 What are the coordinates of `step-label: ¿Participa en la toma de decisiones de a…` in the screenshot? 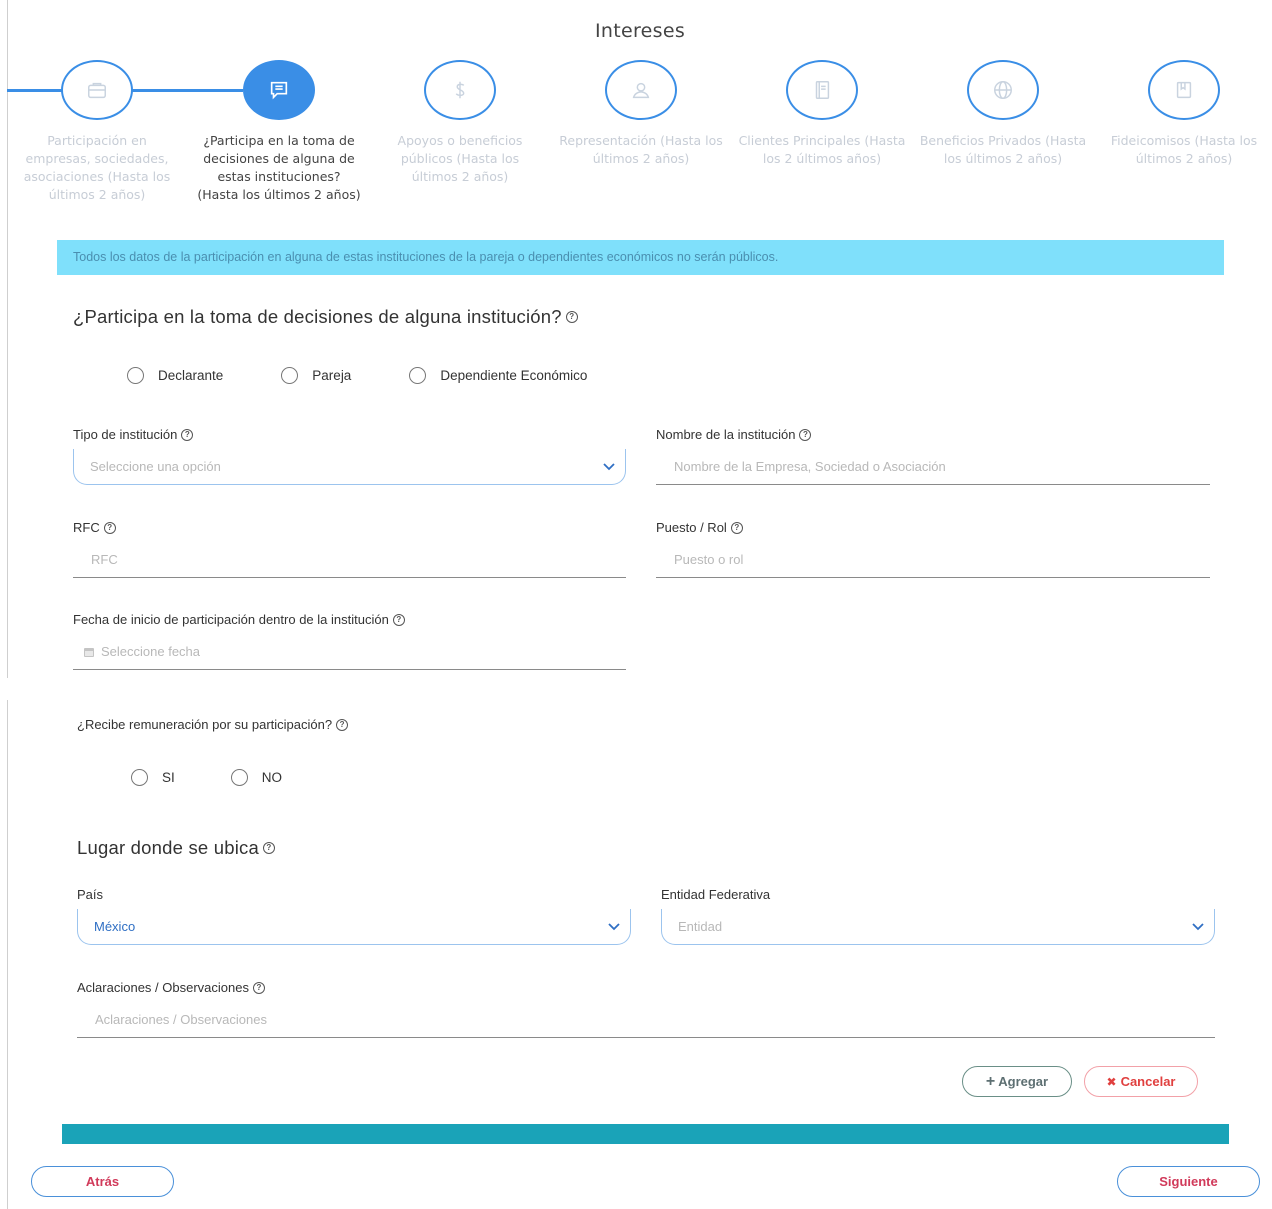 It's located at (279, 167).